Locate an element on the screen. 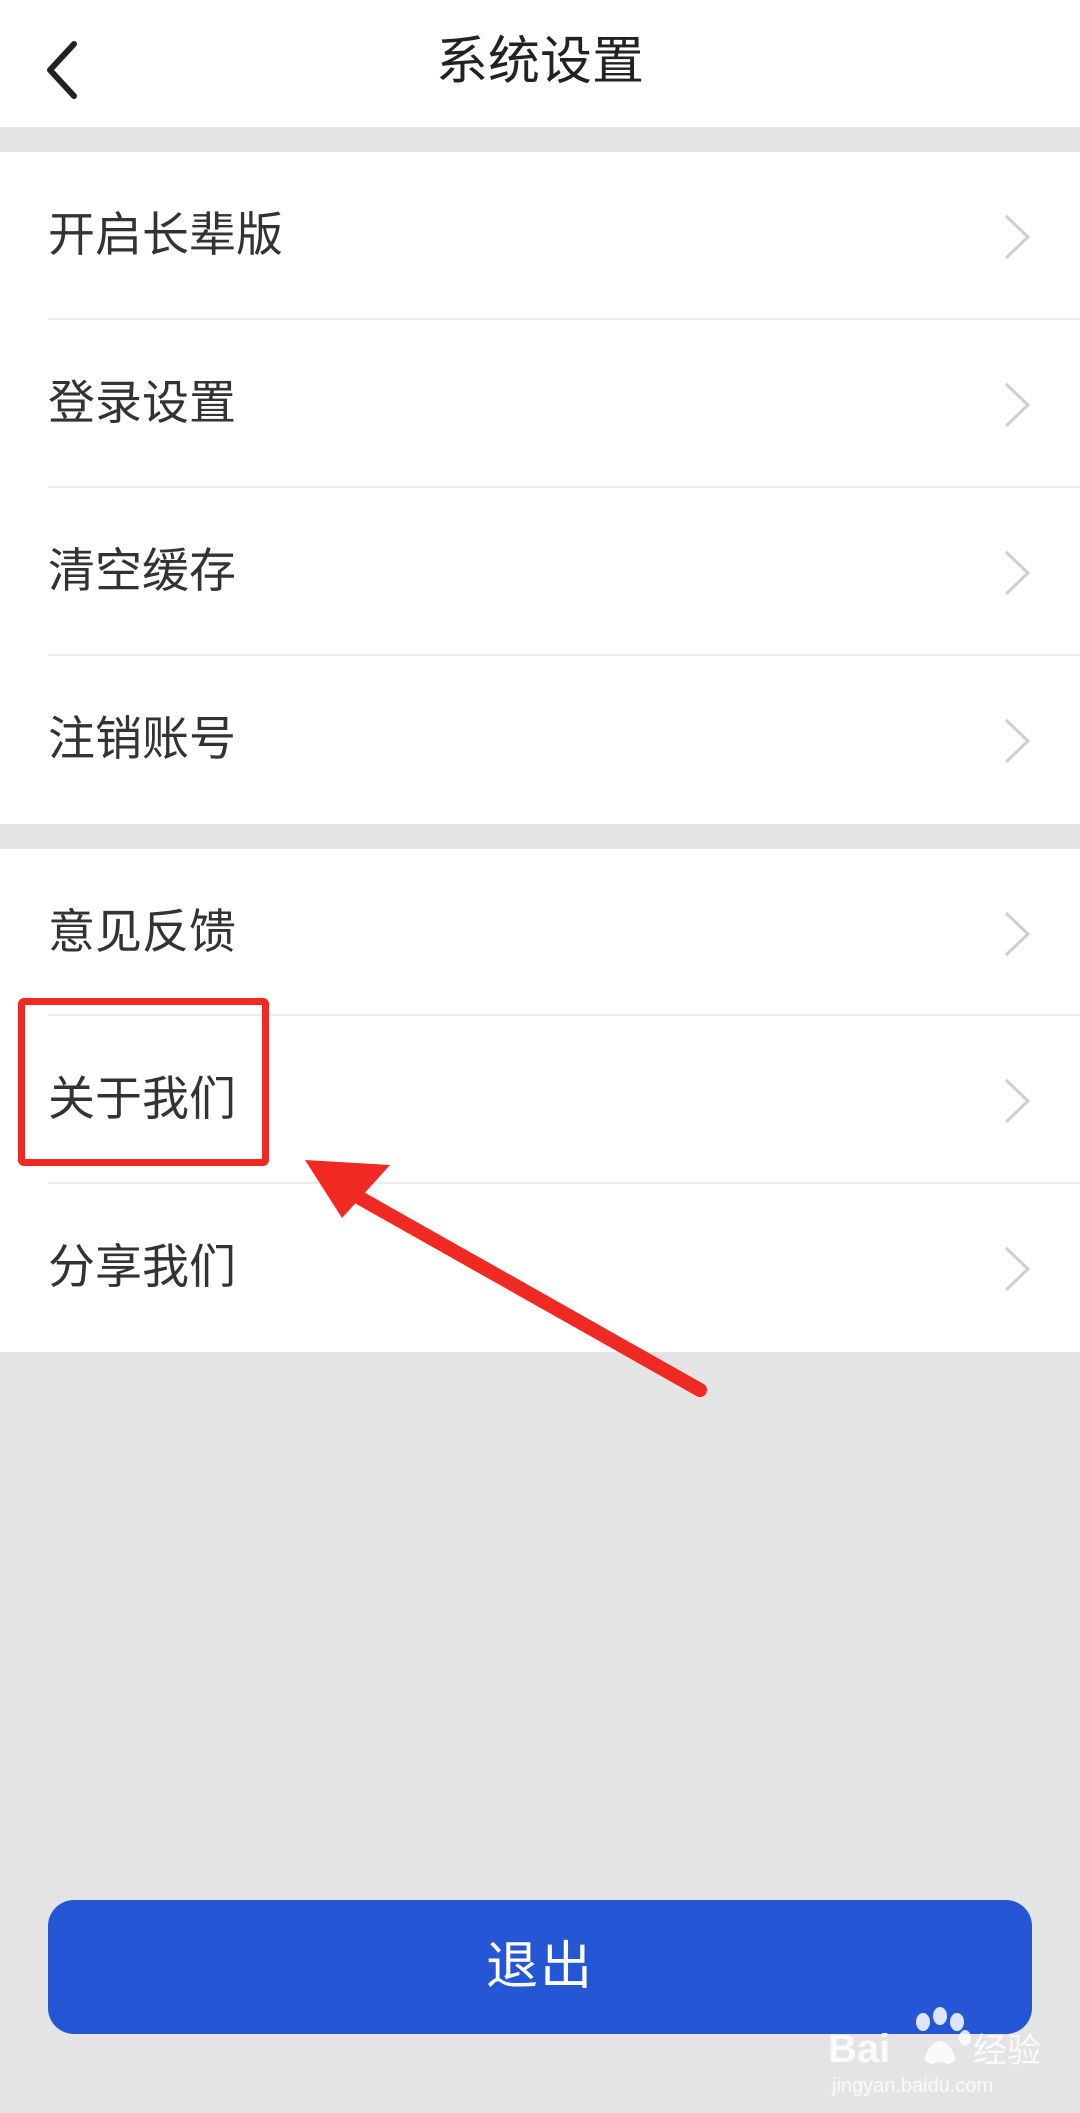  settings-item-about-us: 关于我们 is located at coordinates (540, 1100).